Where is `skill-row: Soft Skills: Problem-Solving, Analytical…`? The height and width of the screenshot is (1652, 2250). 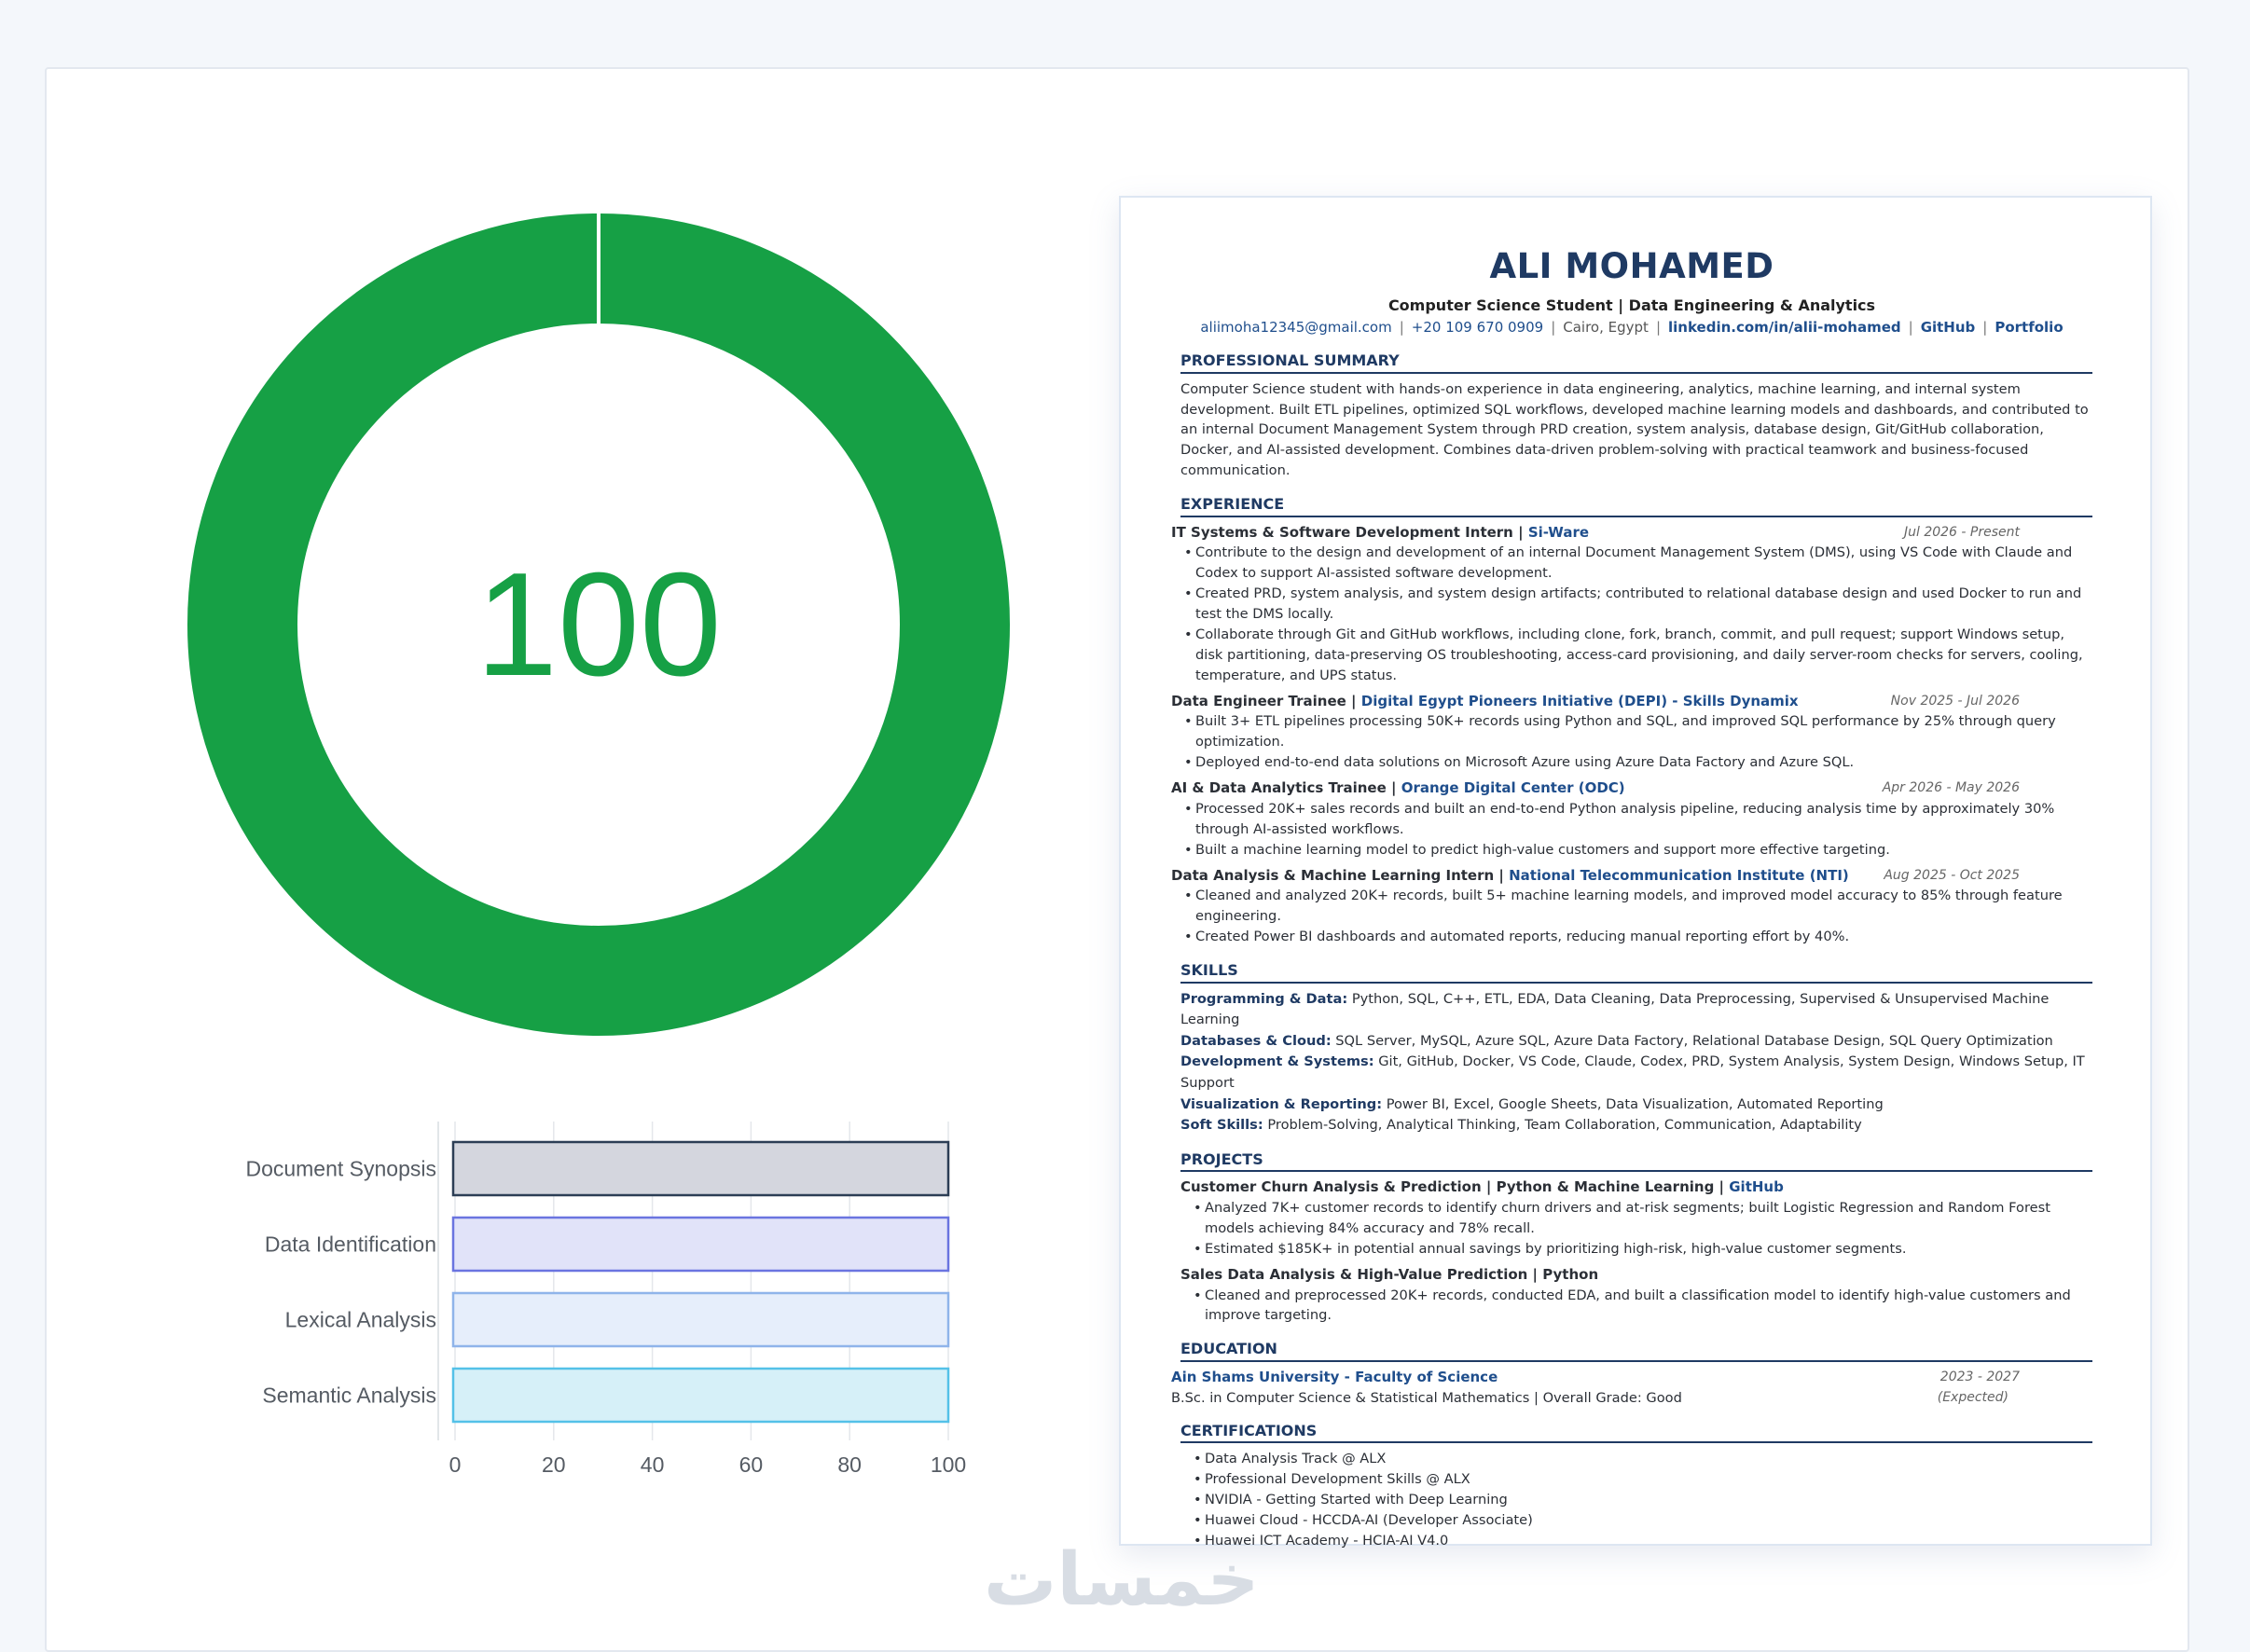
skill-row: Soft Skills: Problem-Solving, Analytical… is located at coordinates (1636, 1125).